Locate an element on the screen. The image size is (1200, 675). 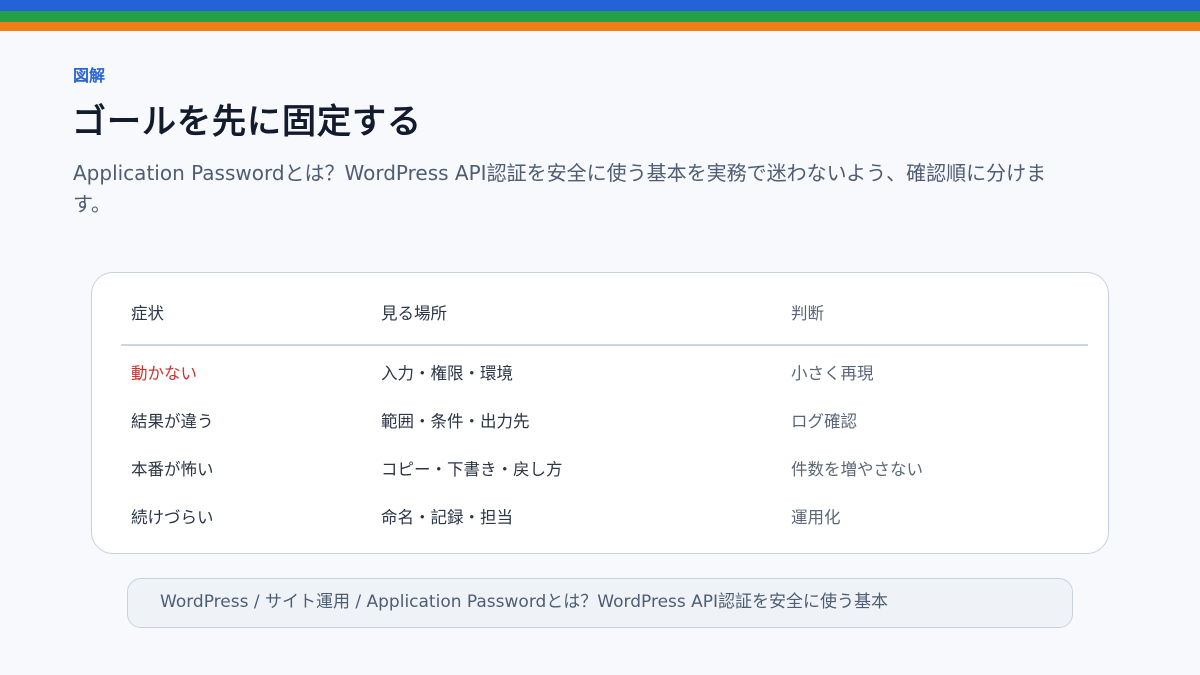
where-to-look-cell: 入力・権限・環境 is located at coordinates (447, 373).